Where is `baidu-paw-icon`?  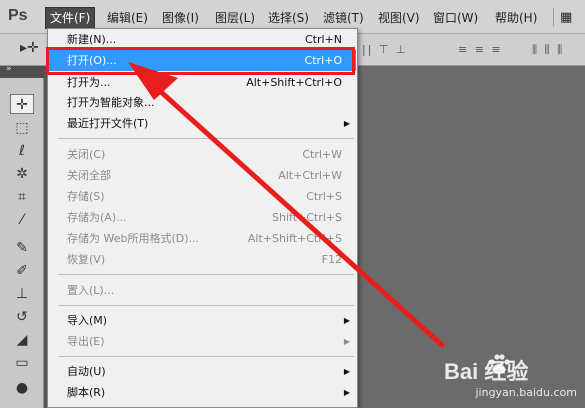
baidu-paw-icon is located at coordinates (499, 364).